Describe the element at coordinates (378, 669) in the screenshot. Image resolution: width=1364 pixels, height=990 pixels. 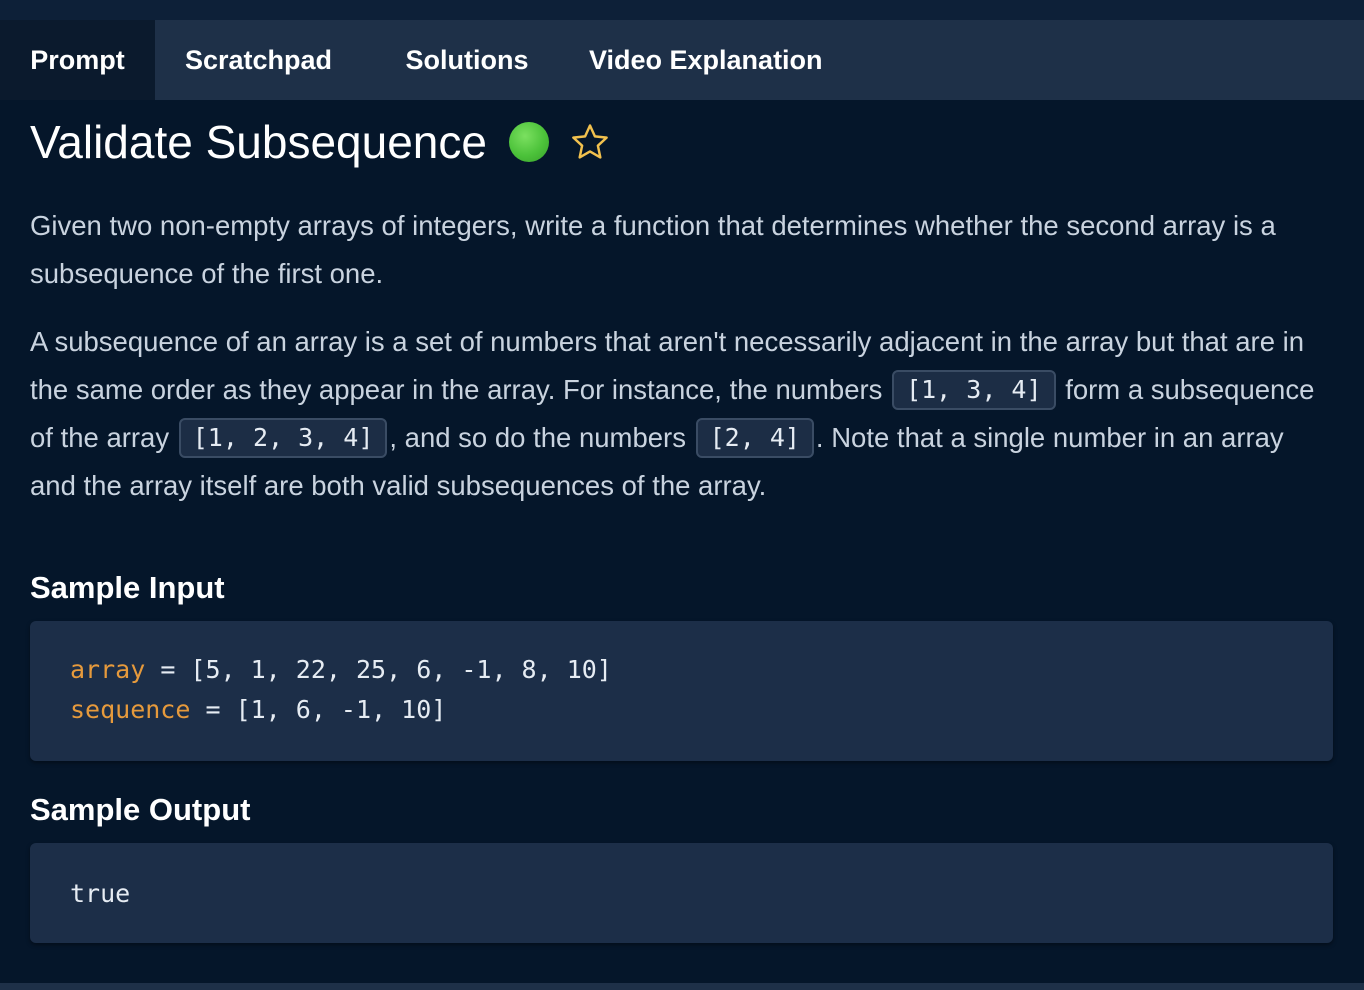
I see `code-value: = [5, 1, 22, 25, 6, -1, 8, 10]` at that location.